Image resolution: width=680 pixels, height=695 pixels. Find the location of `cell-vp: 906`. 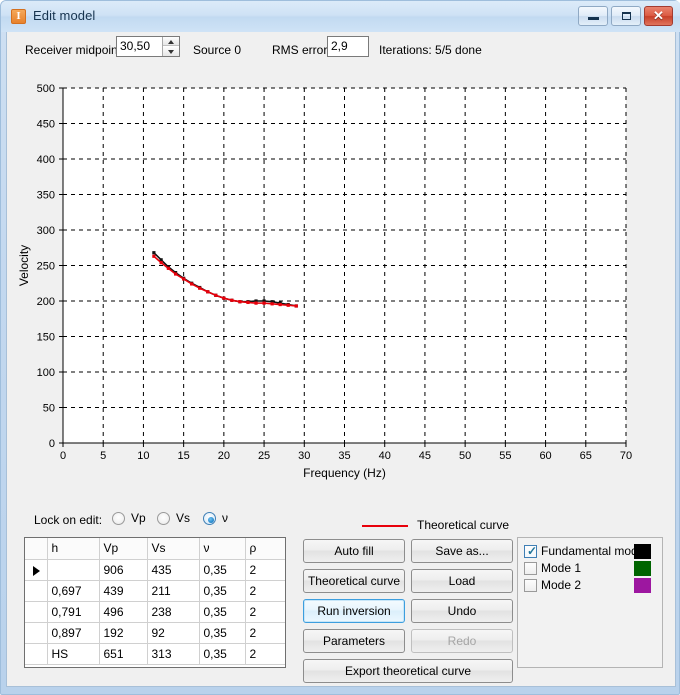

cell-vp: 906 is located at coordinates (123, 570).